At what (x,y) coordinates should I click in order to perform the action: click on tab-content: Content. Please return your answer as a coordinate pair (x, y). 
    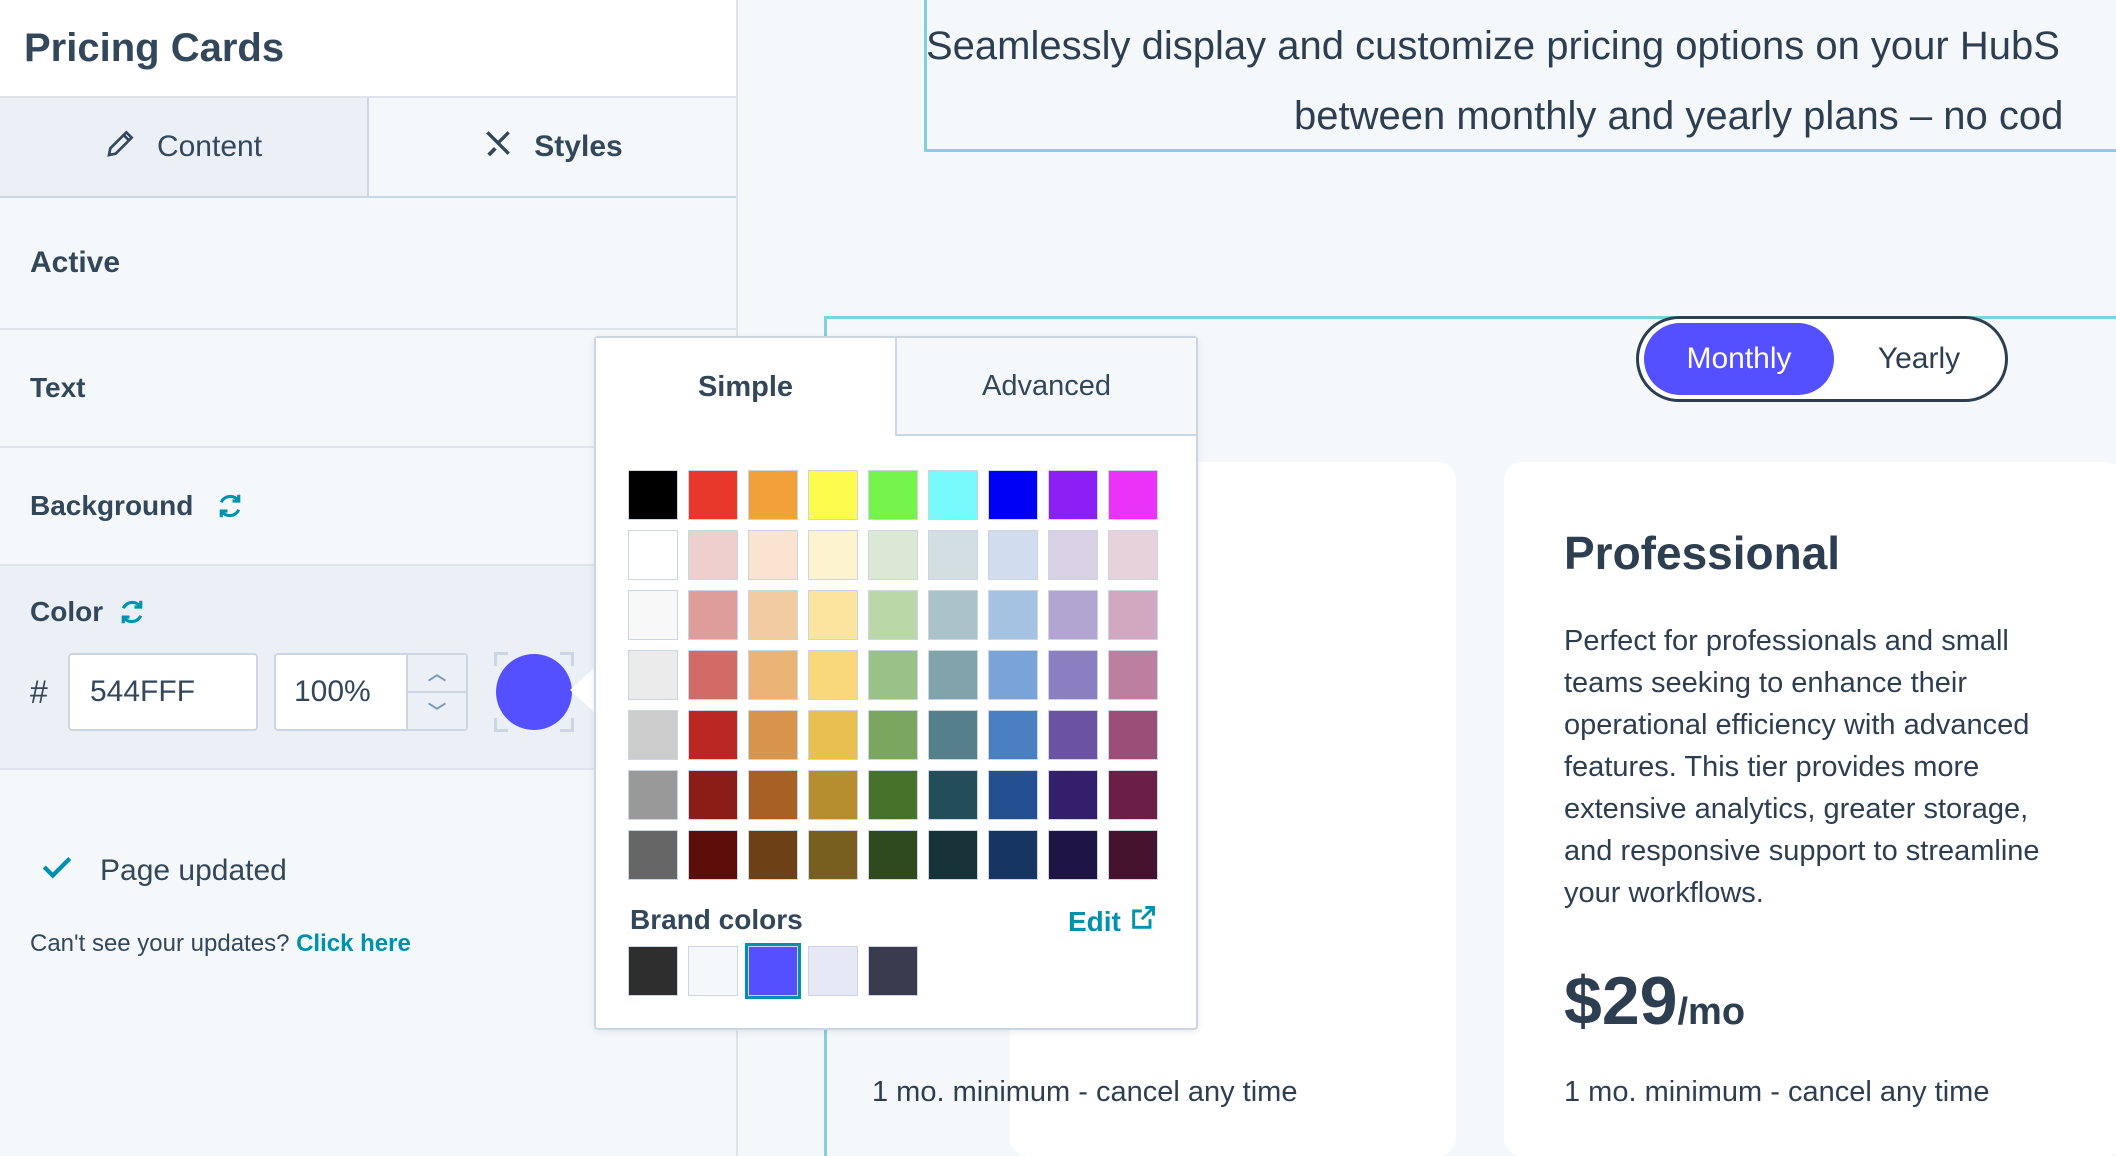
    Looking at the image, I should click on (184, 147).